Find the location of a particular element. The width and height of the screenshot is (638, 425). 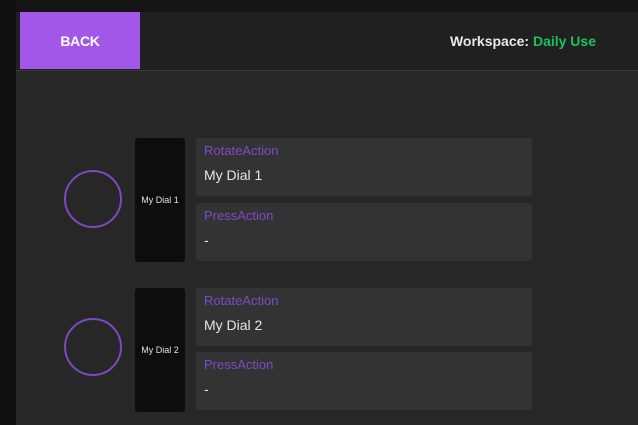

dial-2-knob-icon is located at coordinates (93, 347).